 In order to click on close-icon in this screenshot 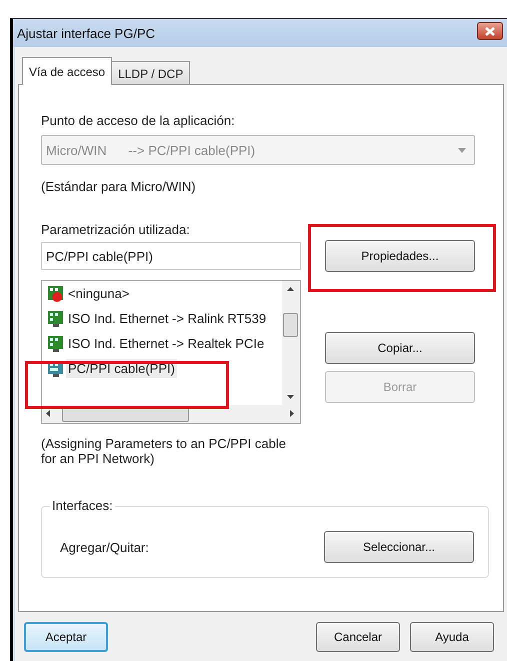, I will do `click(490, 31)`.